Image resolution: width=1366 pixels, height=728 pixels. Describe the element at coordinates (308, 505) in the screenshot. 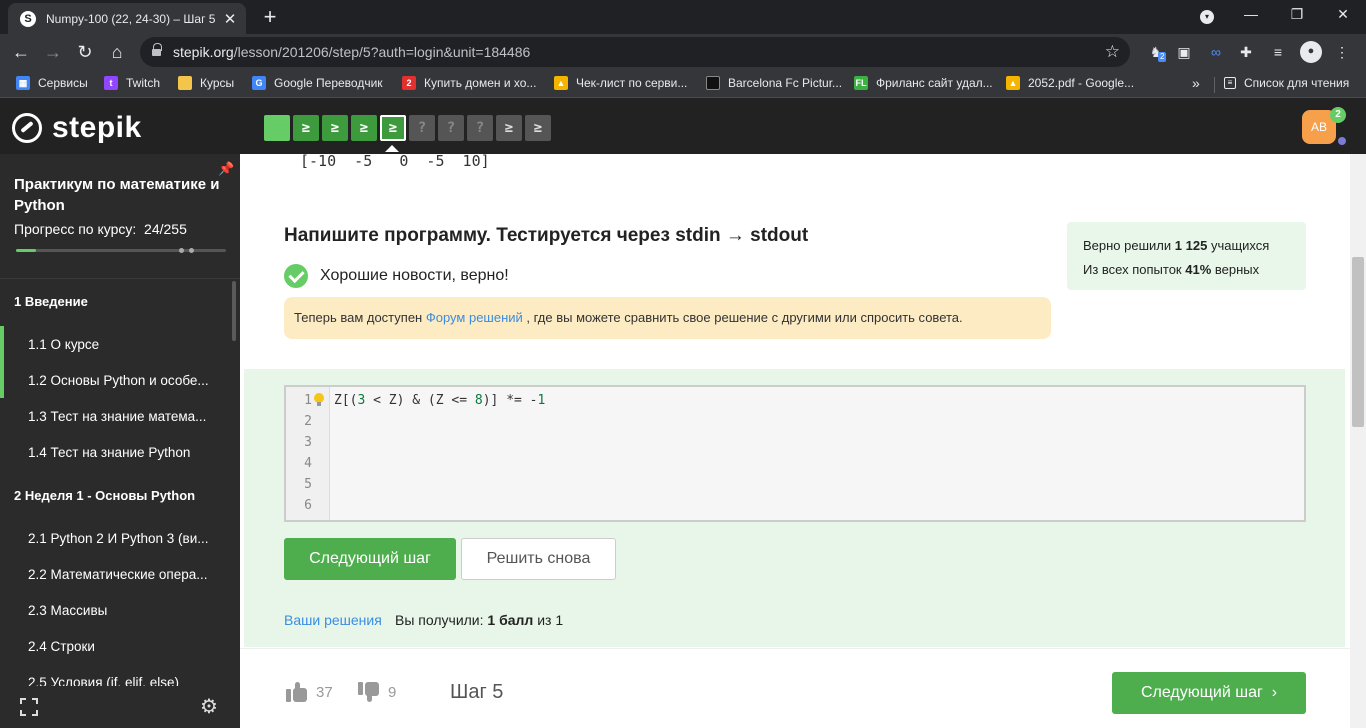

I see `line-number: 6` at that location.